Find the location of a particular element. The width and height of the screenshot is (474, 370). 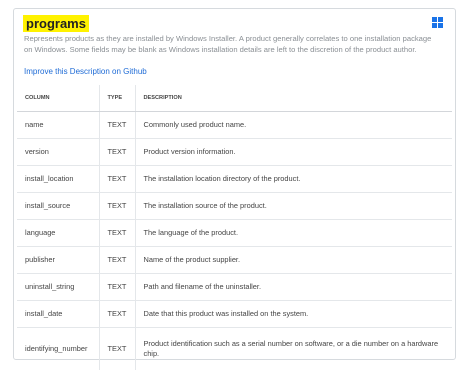

cell-description: Product version information. is located at coordinates (293, 152).